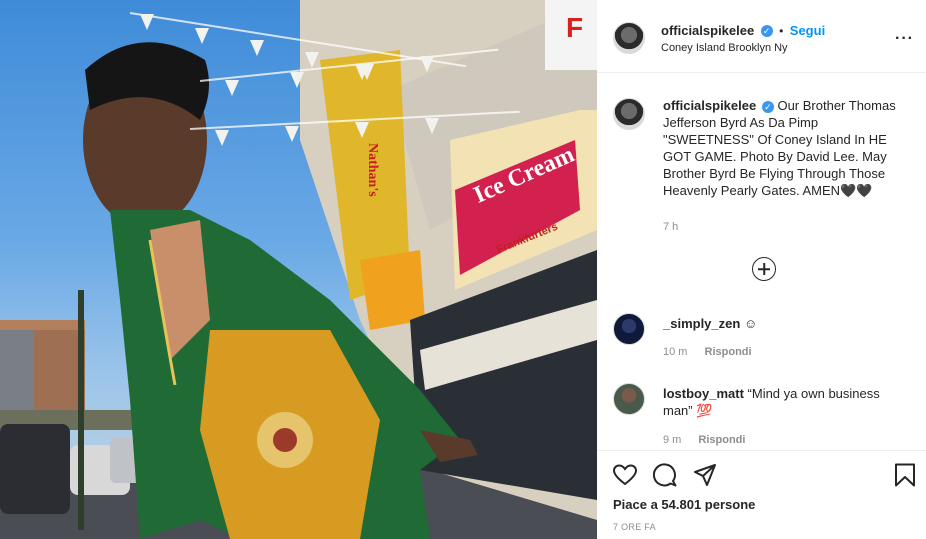 The width and height of the screenshot is (926, 539). I want to click on header-user-line: officialspikelee ✓ • Segui, so click(743, 31).